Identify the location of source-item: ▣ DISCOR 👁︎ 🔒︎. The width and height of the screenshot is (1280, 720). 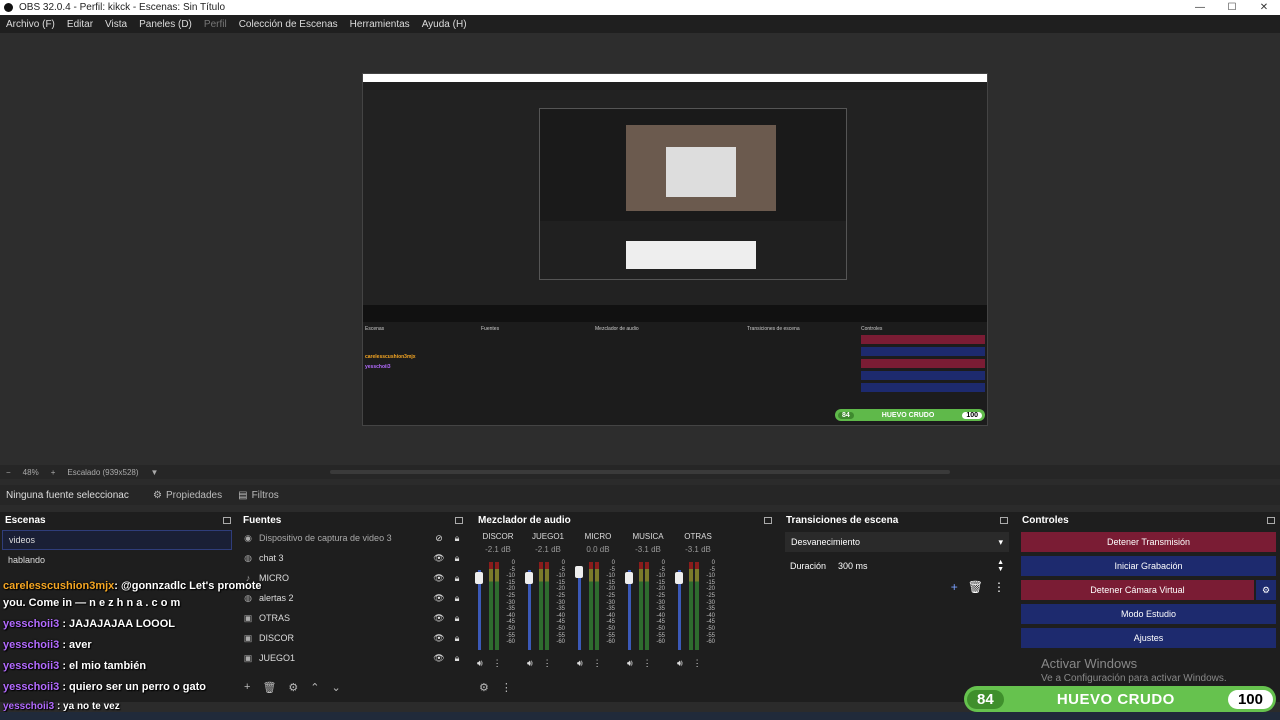
(353, 638).